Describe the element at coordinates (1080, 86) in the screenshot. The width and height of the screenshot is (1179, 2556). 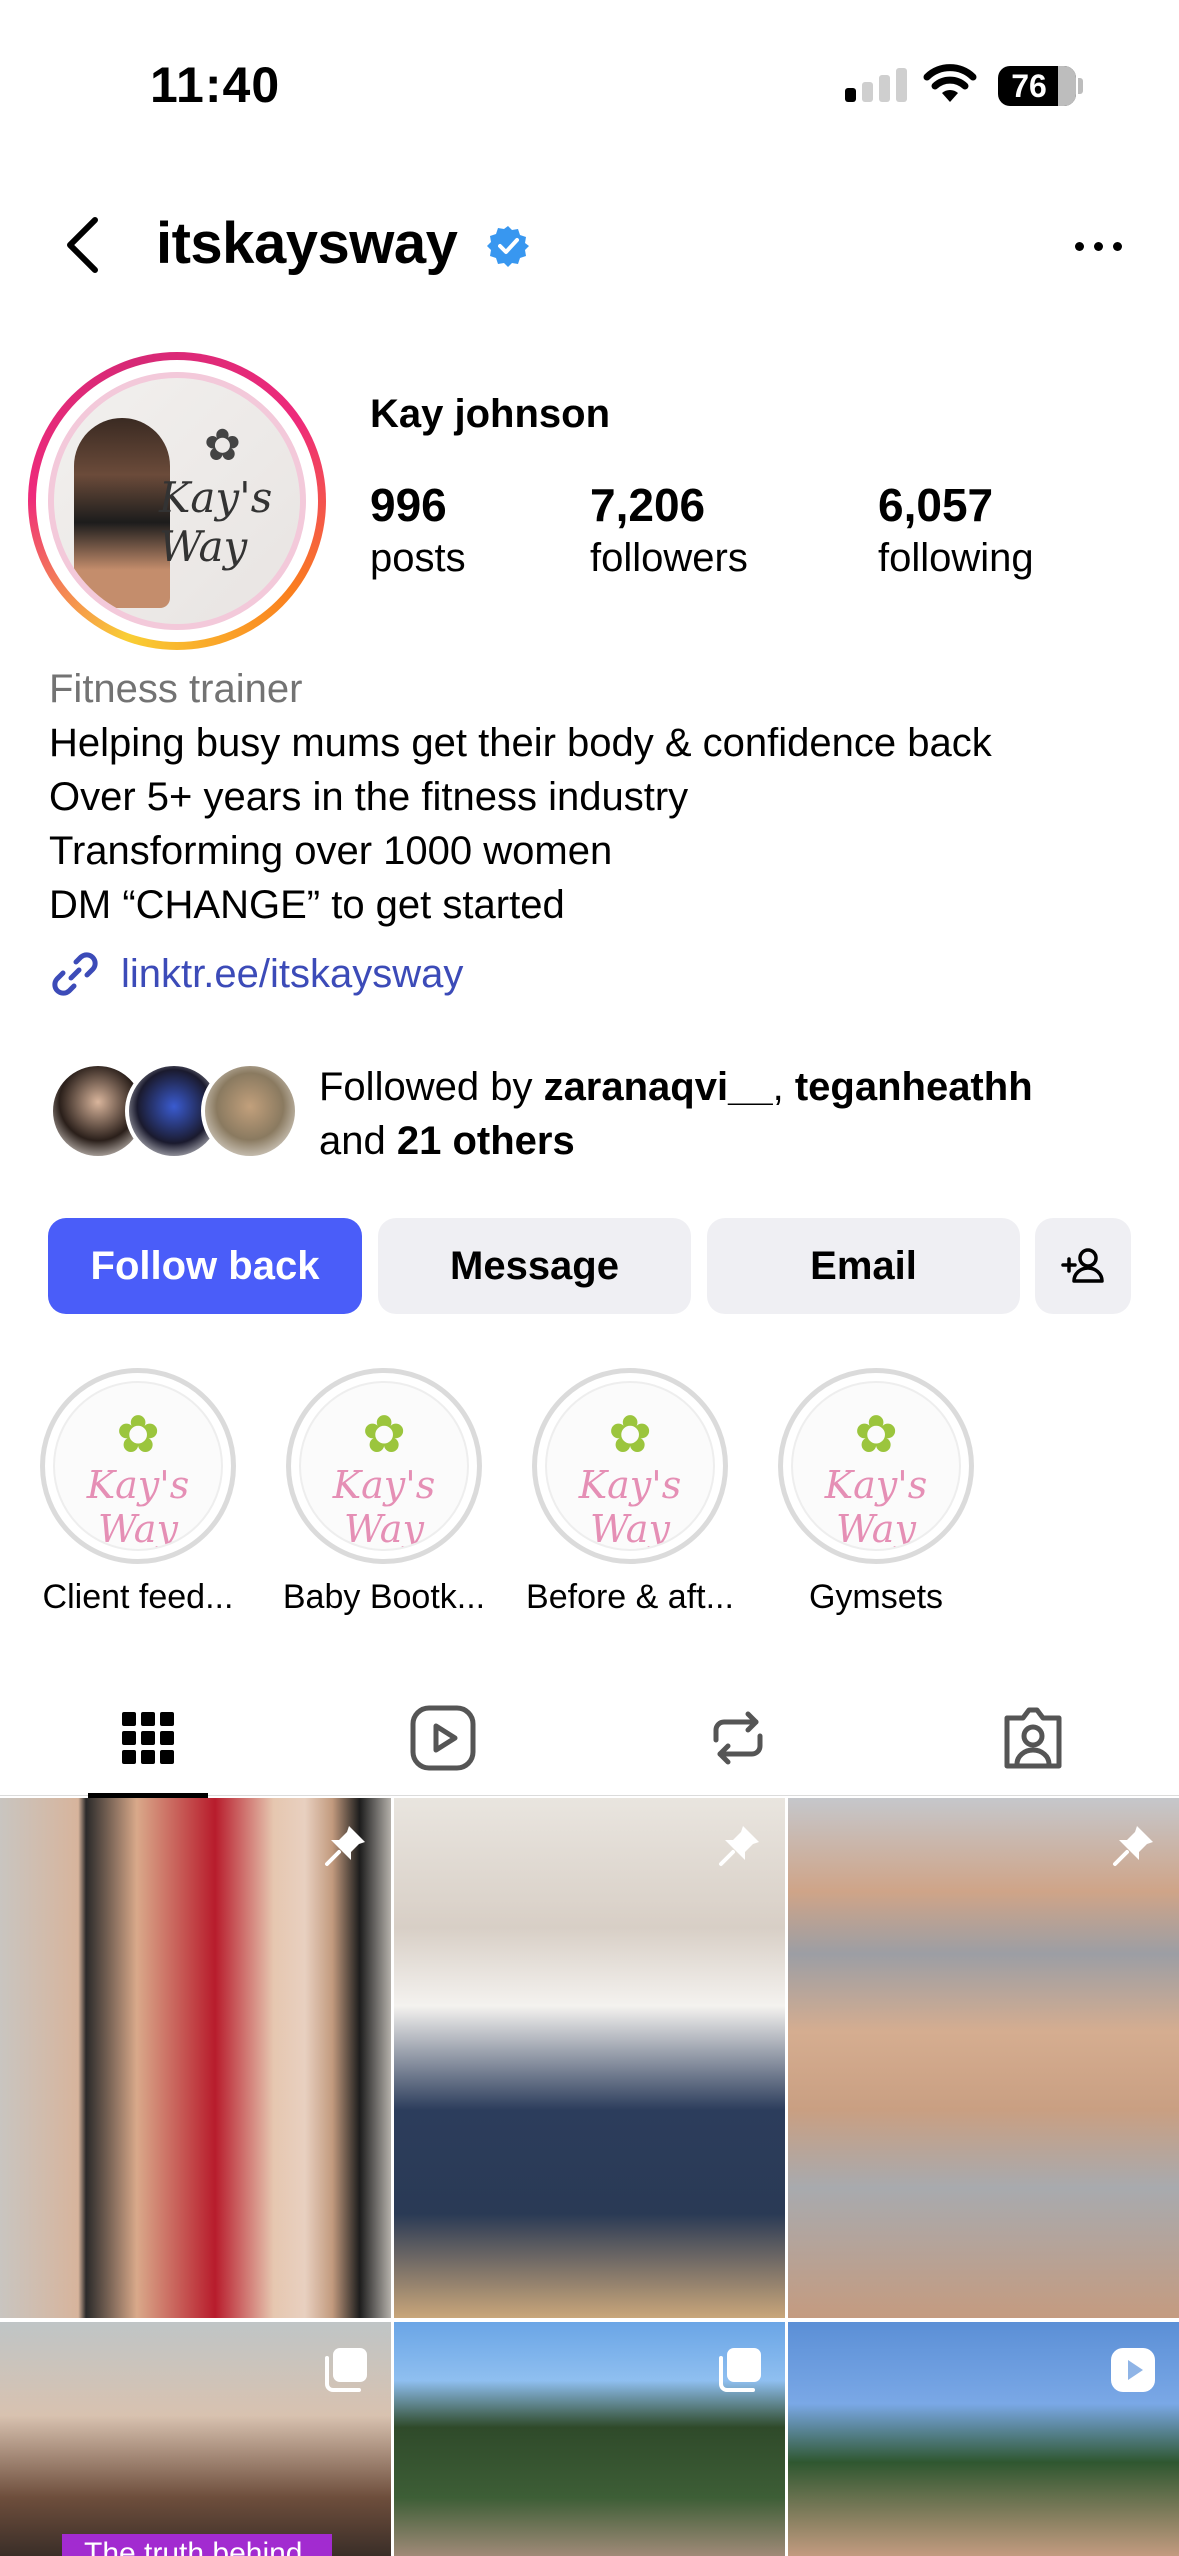
I see `battery-nub` at that location.